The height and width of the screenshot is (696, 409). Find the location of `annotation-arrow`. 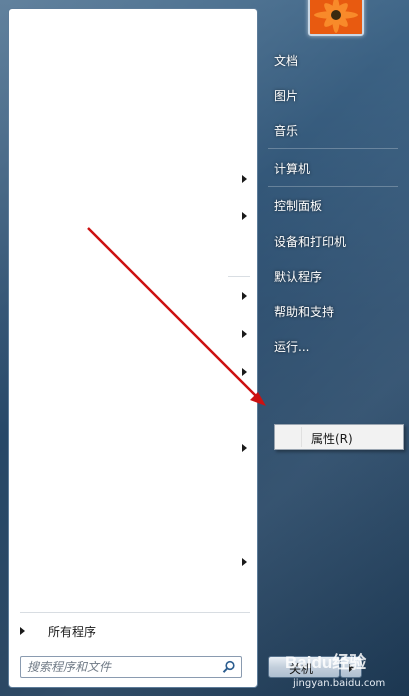

annotation-arrow is located at coordinates (176, 316).